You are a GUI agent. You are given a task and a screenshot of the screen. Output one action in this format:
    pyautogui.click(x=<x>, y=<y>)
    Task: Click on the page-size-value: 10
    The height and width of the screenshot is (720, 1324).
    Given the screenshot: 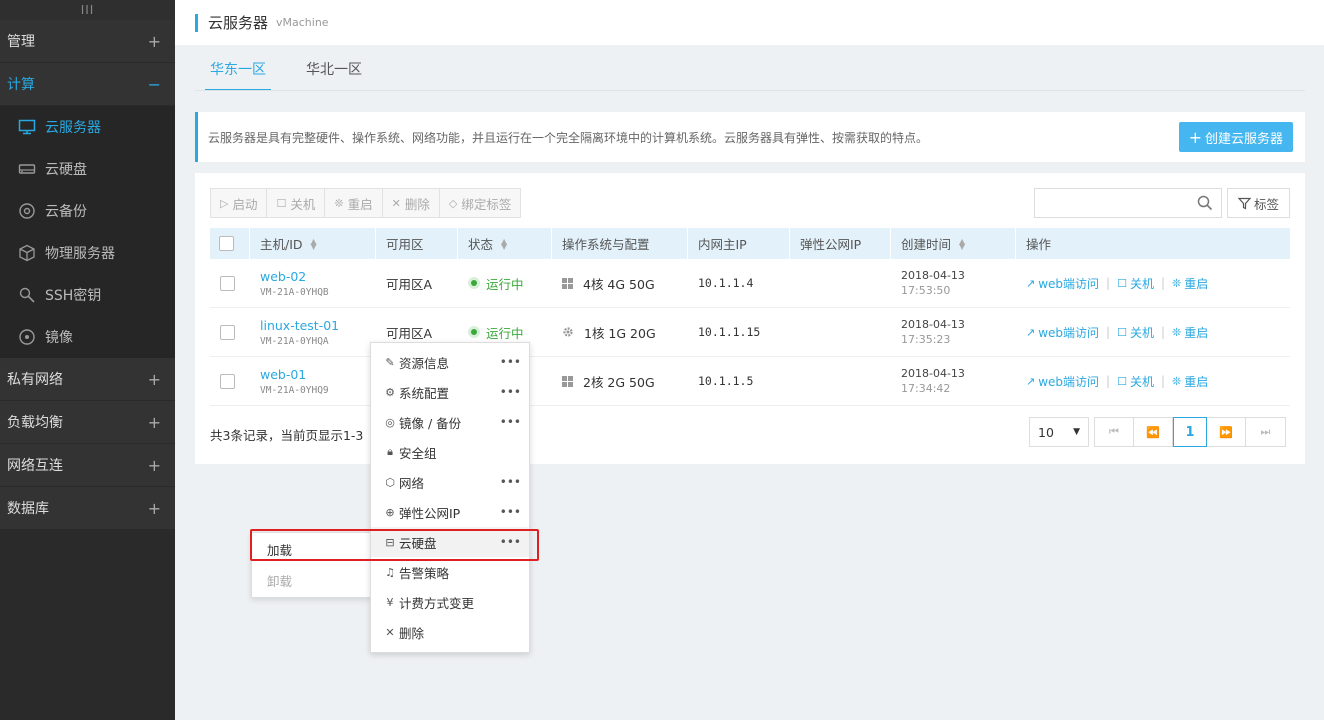 What is the action you would take?
    pyautogui.click(x=1046, y=432)
    